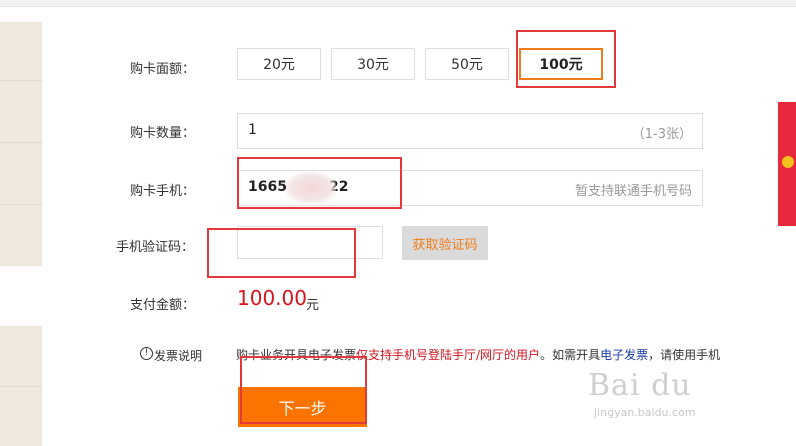 The width and height of the screenshot is (796, 446). Describe the element at coordinates (470, 131) in the screenshot. I see `quantity-input: 1 （1-3张）` at that location.